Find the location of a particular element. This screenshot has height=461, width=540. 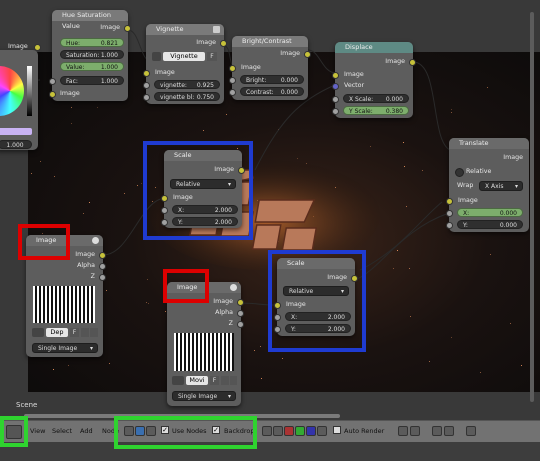

y-field: Y: 0.000 is located at coordinates (490, 224).